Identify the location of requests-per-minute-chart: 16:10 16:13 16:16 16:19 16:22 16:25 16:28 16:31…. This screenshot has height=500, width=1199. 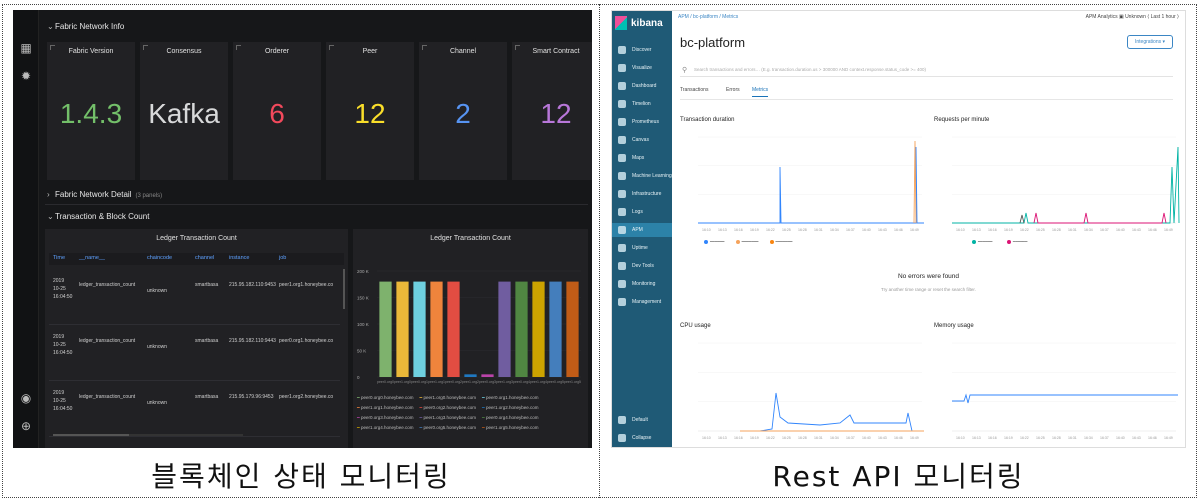
(1066, 184).